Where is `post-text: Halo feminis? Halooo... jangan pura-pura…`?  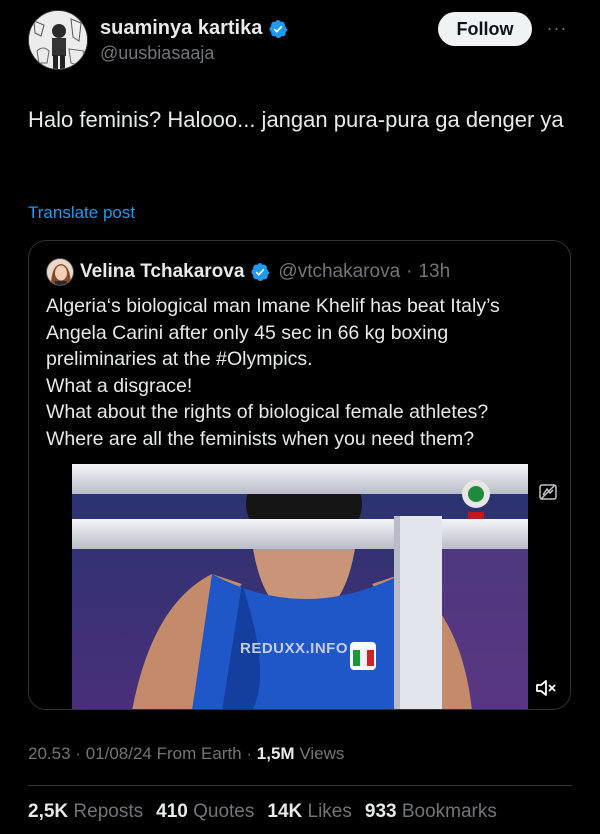
post-text: Halo feminis? Halooo... jangan pura-pura… is located at coordinates (296, 119).